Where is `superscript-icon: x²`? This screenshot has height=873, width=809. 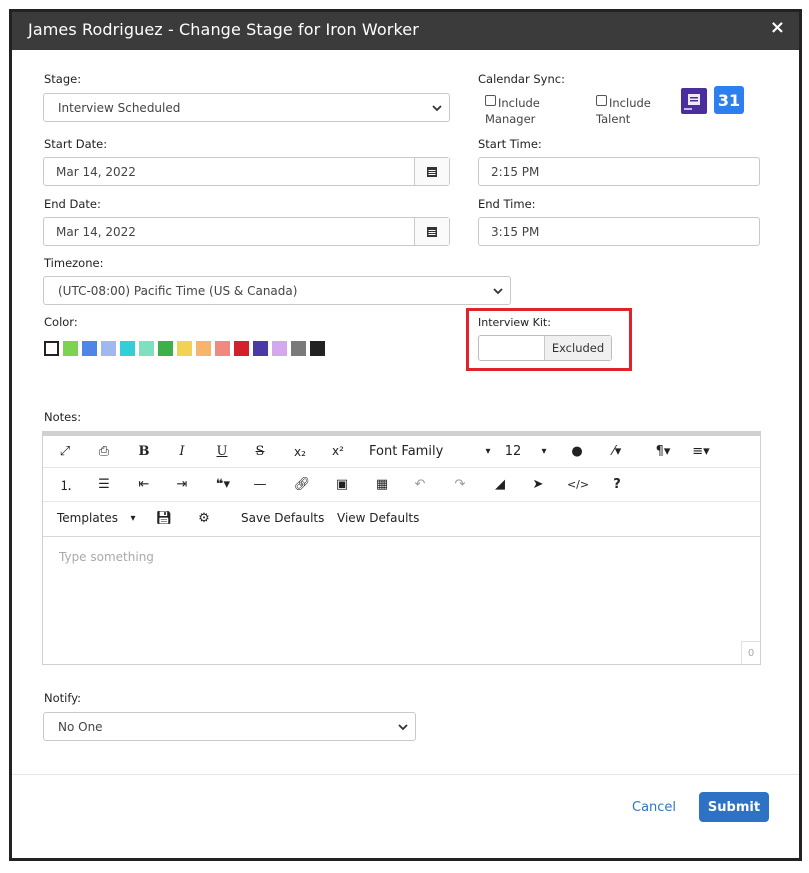 superscript-icon: x² is located at coordinates (338, 451).